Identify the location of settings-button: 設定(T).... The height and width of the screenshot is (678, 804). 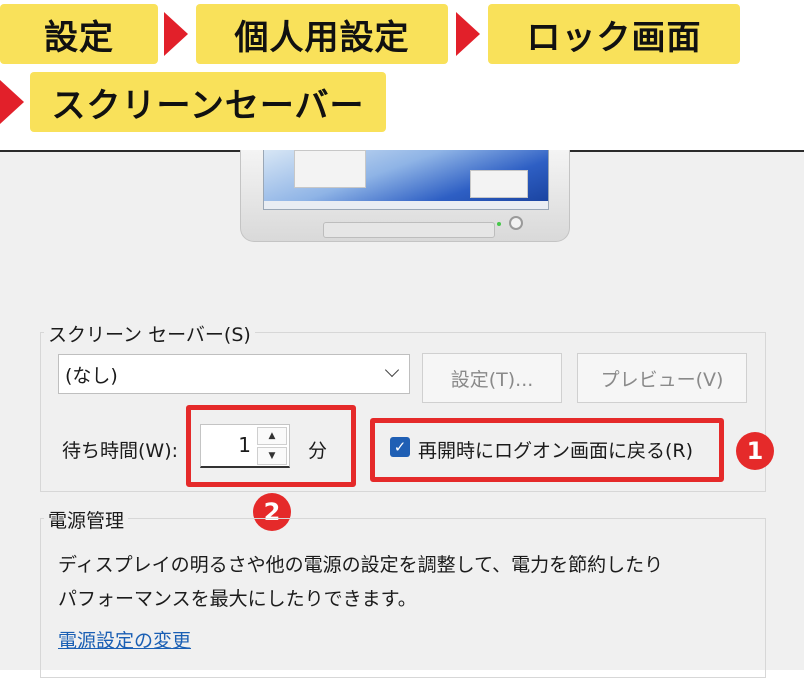
(492, 378).